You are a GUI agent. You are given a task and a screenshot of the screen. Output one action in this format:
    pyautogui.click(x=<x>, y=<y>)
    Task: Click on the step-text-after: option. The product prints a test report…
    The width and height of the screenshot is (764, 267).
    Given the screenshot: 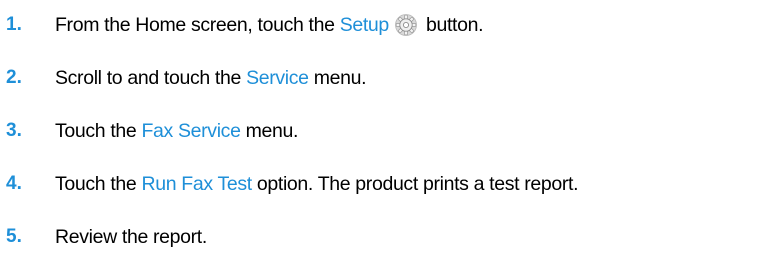 What is the action you would take?
    pyautogui.click(x=415, y=183)
    